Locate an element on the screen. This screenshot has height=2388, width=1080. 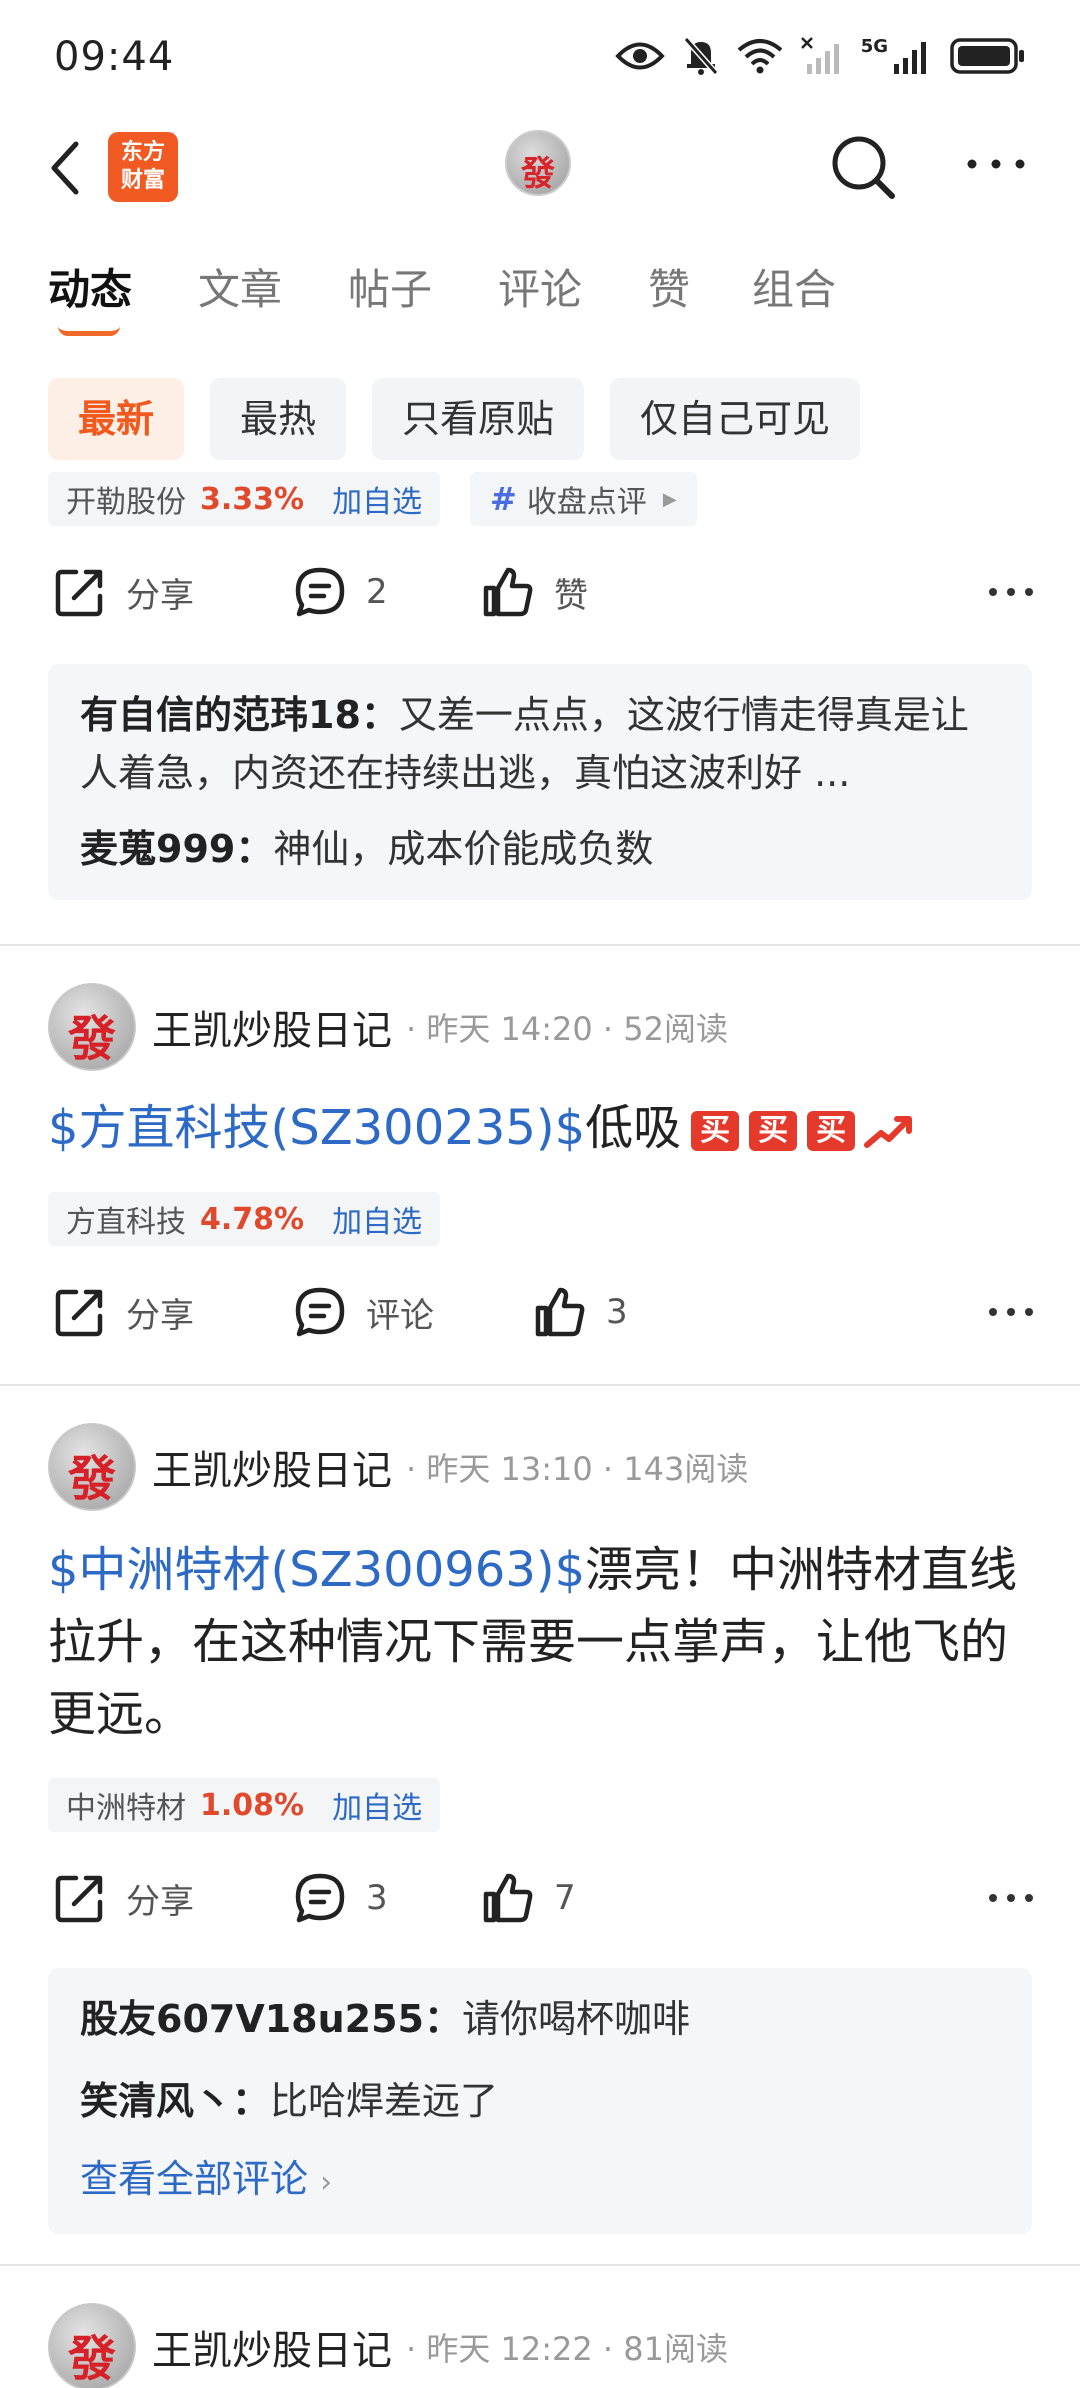
post-actions: 分享 3 7 is located at coordinates (540, 1905).